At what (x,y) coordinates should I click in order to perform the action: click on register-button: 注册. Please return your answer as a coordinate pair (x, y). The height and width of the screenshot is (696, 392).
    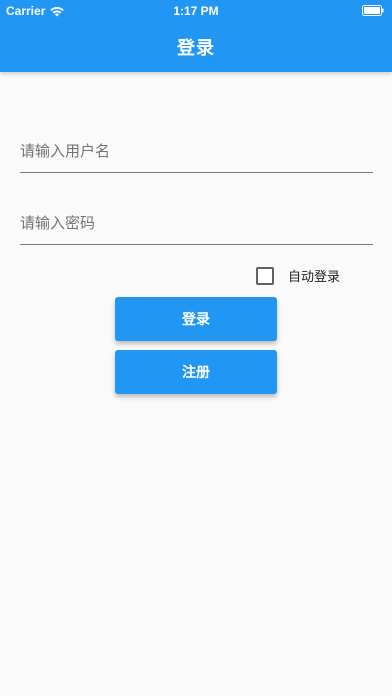
    Looking at the image, I should click on (196, 372).